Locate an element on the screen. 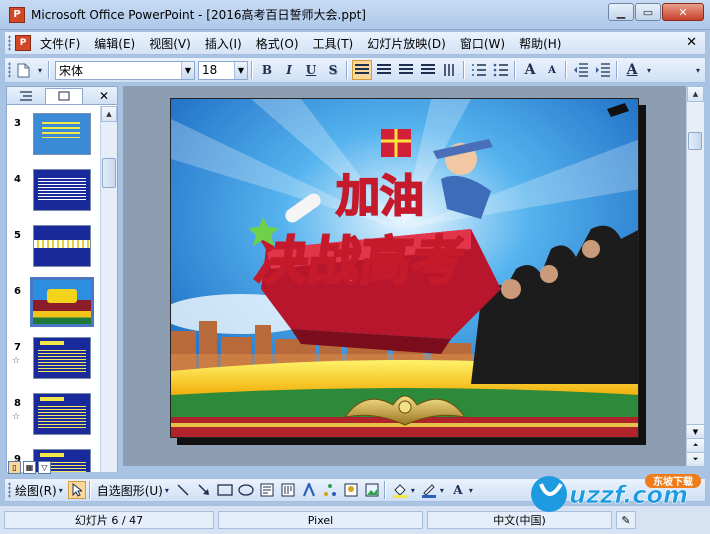 The image size is (710, 534). toolbar-options-icon: ▾ is located at coordinates (698, 70).